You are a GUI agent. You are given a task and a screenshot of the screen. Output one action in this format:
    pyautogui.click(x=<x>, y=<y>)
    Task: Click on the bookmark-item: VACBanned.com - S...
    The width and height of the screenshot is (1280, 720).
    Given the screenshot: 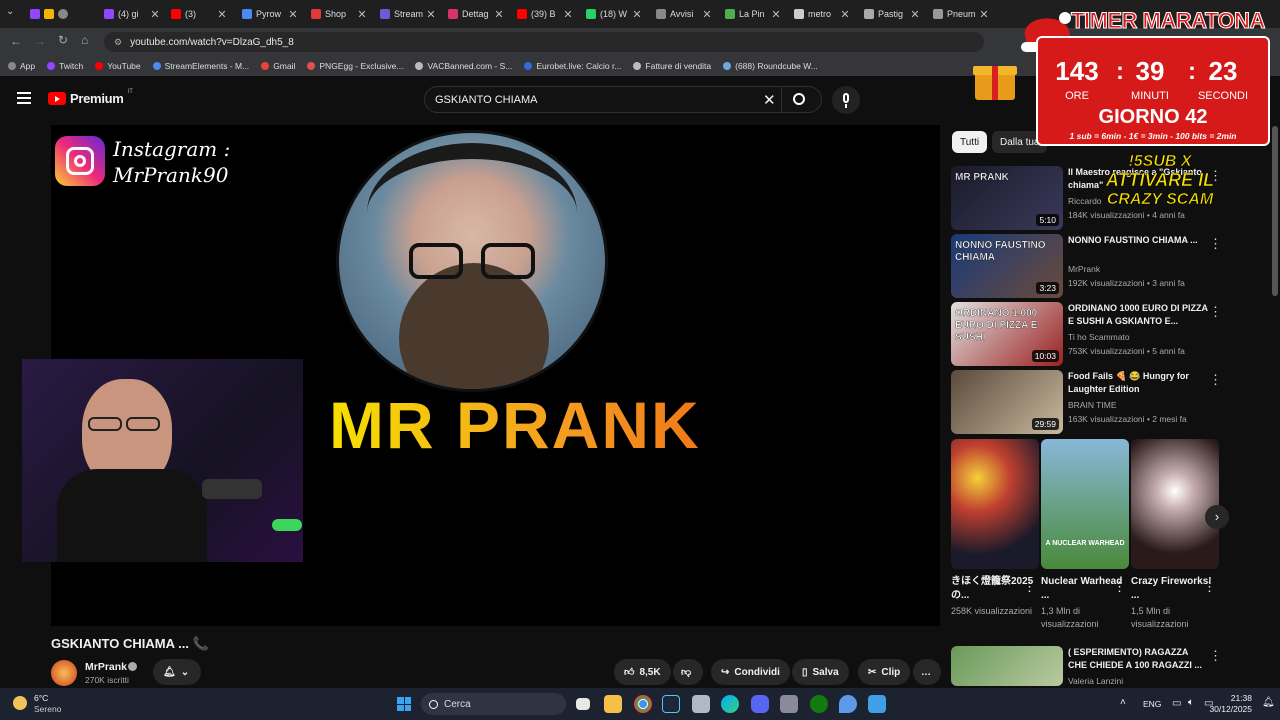 What is the action you would take?
    pyautogui.click(x=463, y=66)
    